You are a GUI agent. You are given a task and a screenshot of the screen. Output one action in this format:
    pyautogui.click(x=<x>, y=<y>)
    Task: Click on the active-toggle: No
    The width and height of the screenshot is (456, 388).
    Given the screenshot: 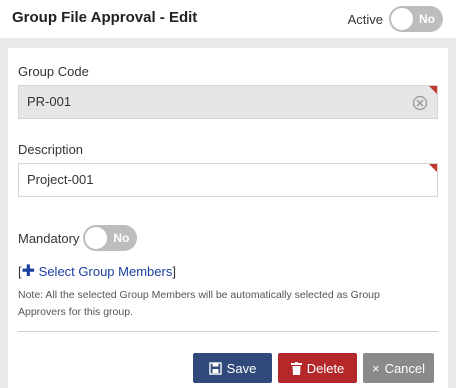 What is the action you would take?
    pyautogui.click(x=416, y=19)
    